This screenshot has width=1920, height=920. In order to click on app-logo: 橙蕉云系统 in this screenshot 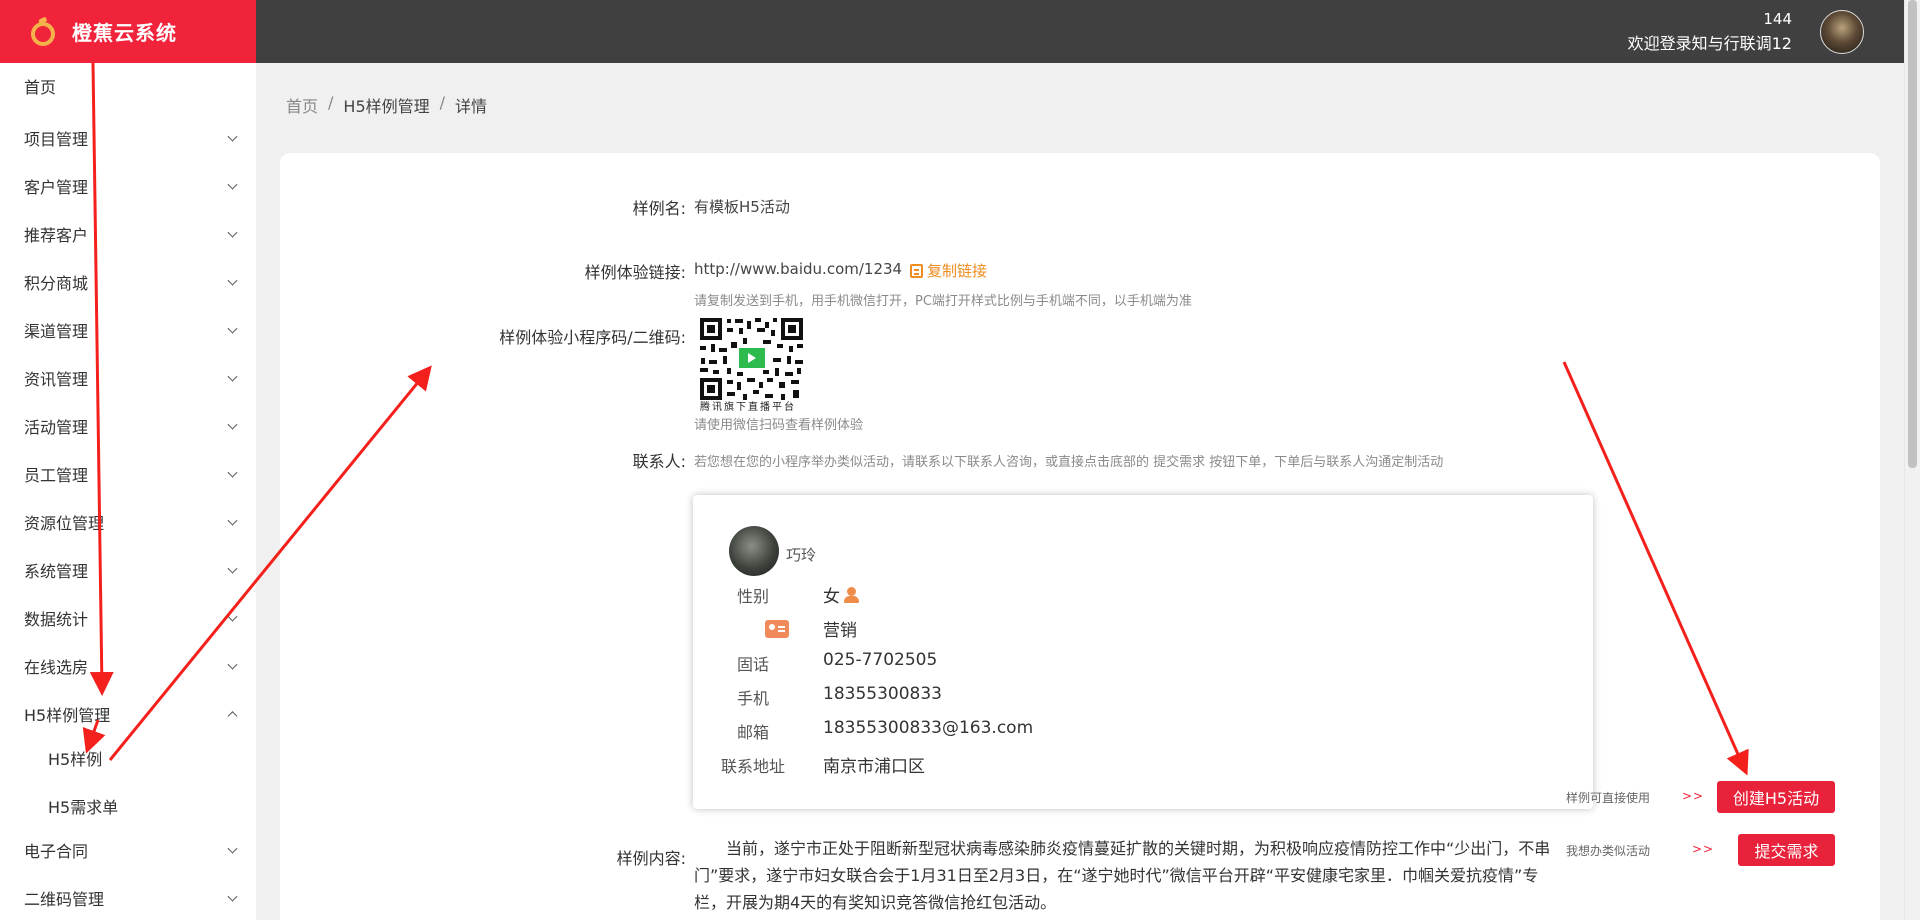, I will do `click(128, 31)`.